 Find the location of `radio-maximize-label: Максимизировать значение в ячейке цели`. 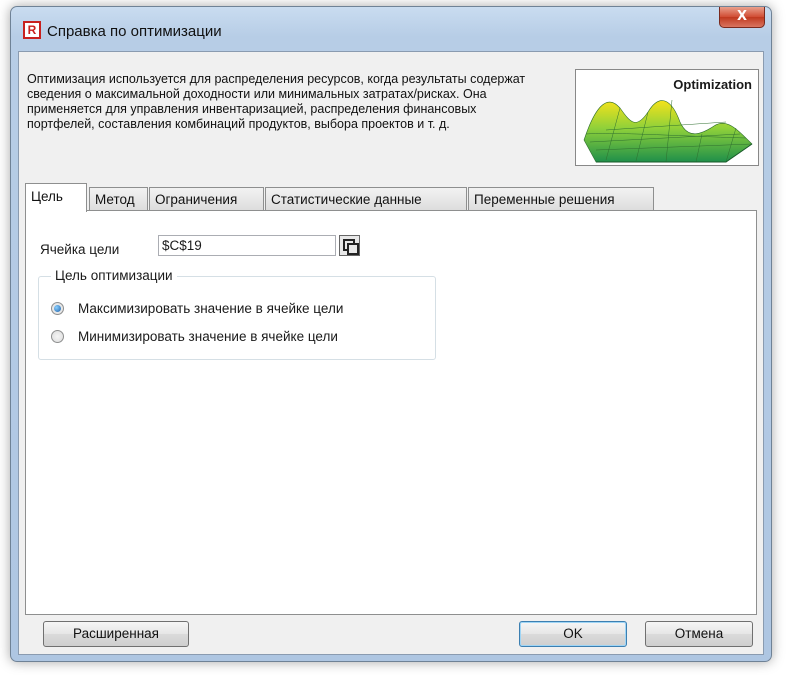

radio-maximize-label: Максимизировать значение в ячейке цели is located at coordinates (211, 308).